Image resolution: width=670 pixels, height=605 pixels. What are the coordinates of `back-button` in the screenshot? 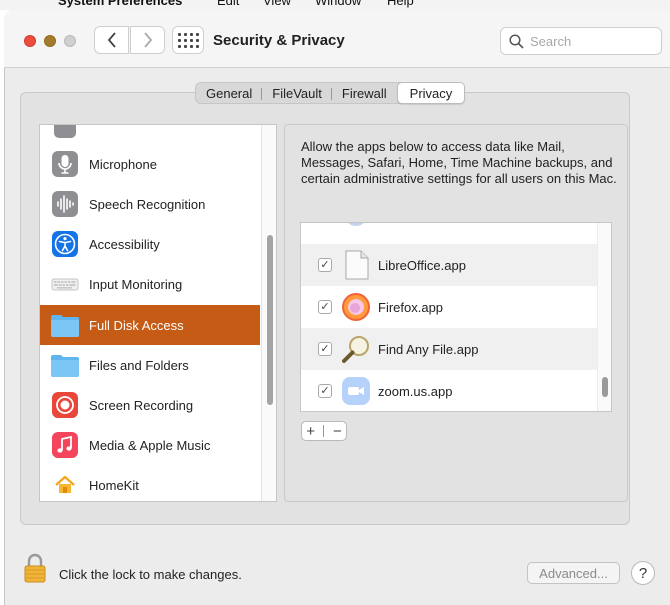 It's located at (111, 40).